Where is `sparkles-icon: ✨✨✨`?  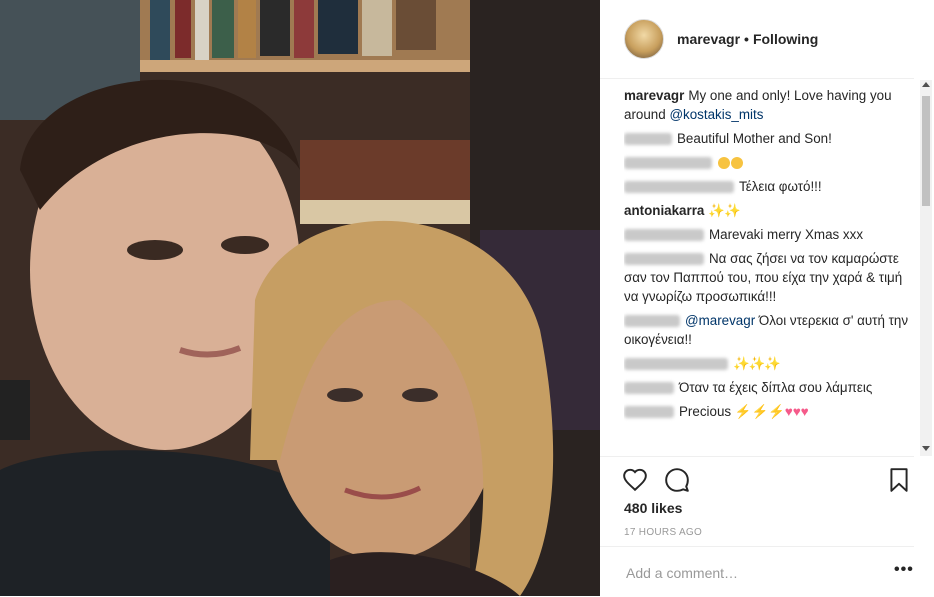 sparkles-icon: ✨✨✨ is located at coordinates (757, 363).